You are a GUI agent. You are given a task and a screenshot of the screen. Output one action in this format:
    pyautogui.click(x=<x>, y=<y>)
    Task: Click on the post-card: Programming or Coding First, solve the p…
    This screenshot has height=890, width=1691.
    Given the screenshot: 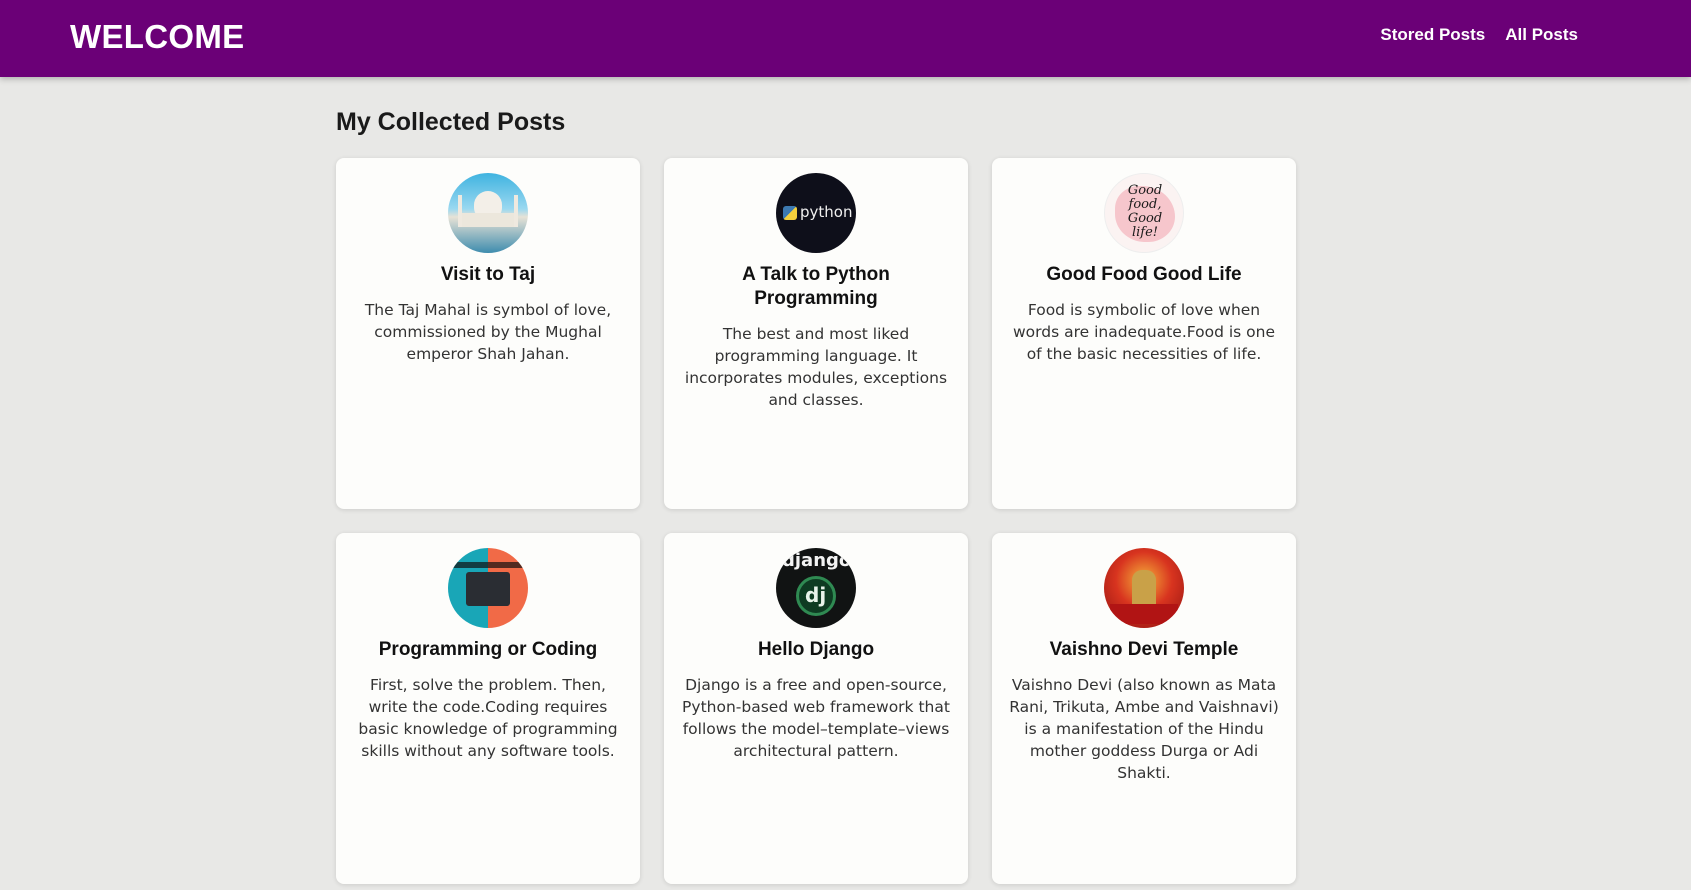 What is the action you would take?
    pyautogui.click(x=488, y=708)
    